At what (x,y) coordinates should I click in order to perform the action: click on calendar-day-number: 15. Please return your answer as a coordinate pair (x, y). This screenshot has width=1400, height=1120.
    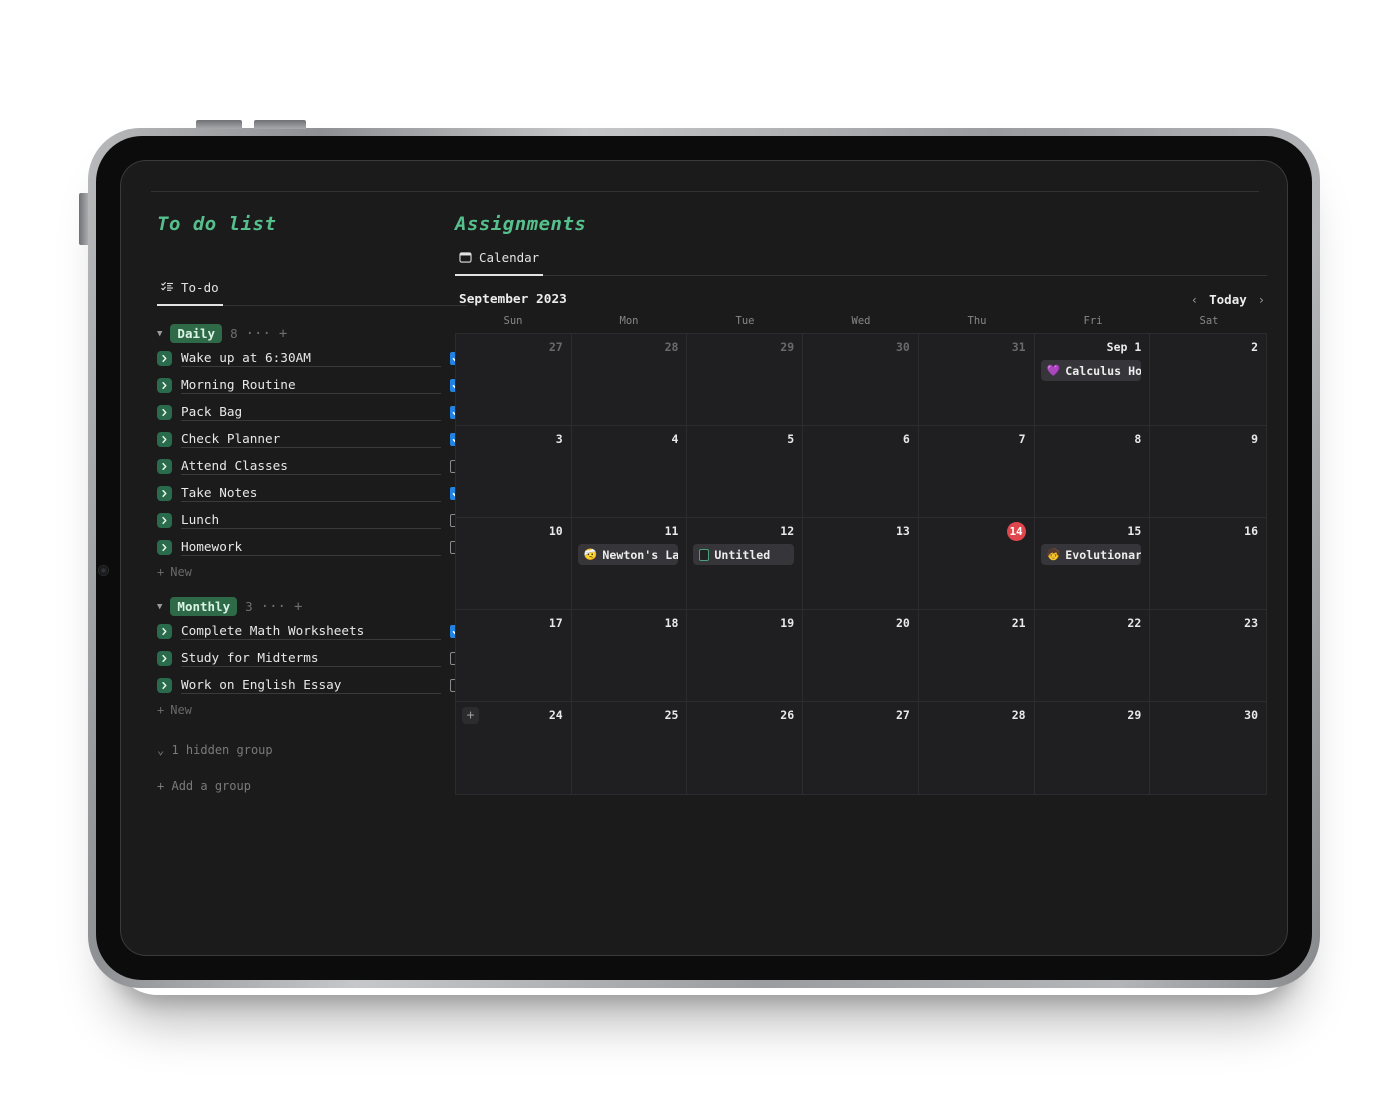
    Looking at the image, I should click on (1134, 531).